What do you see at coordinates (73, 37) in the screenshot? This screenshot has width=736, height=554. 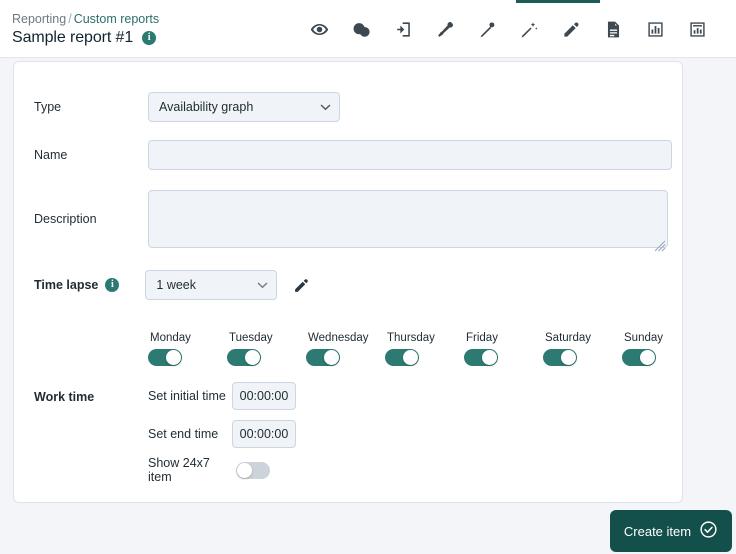 I see `page-title: Sample report #1` at bounding box center [73, 37].